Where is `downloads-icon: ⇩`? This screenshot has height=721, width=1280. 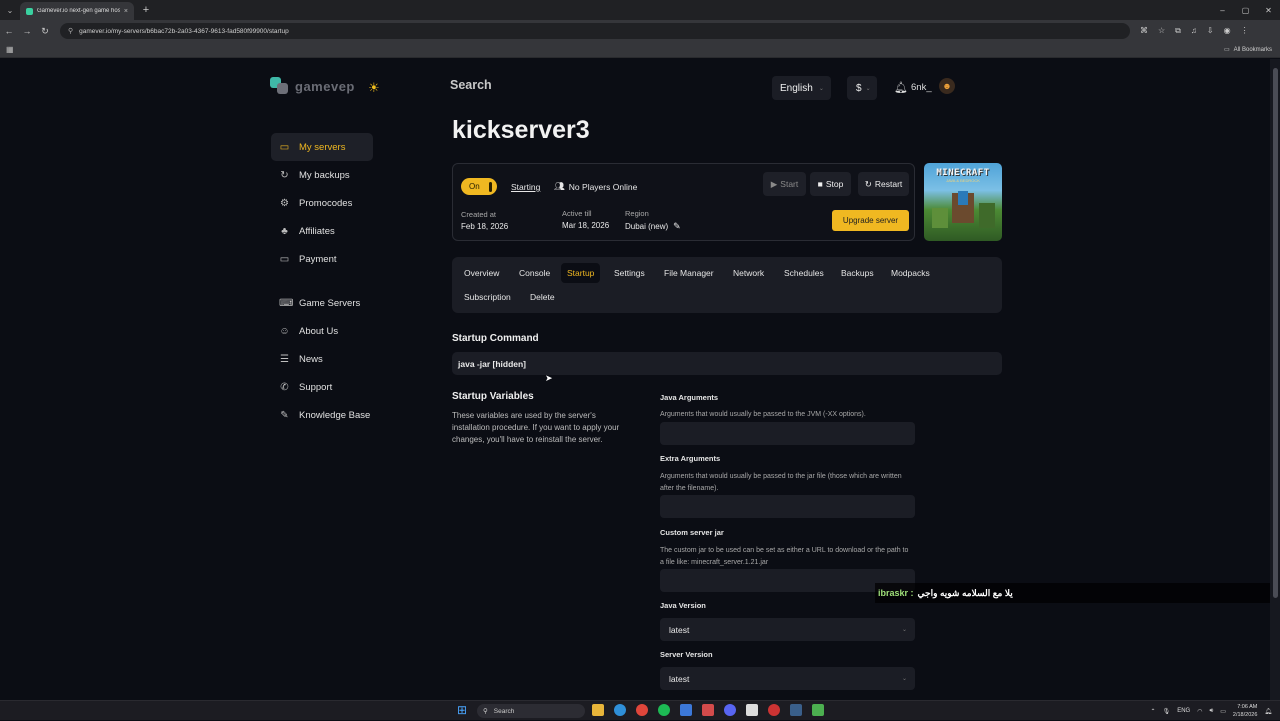
downloads-icon: ⇩ is located at coordinates (1210, 31).